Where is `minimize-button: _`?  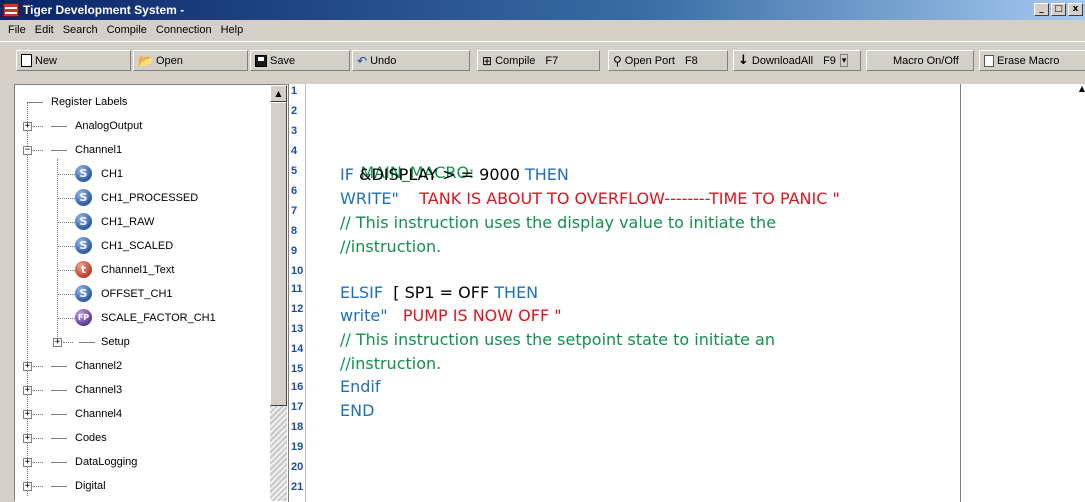 minimize-button: _ is located at coordinates (1041, 9).